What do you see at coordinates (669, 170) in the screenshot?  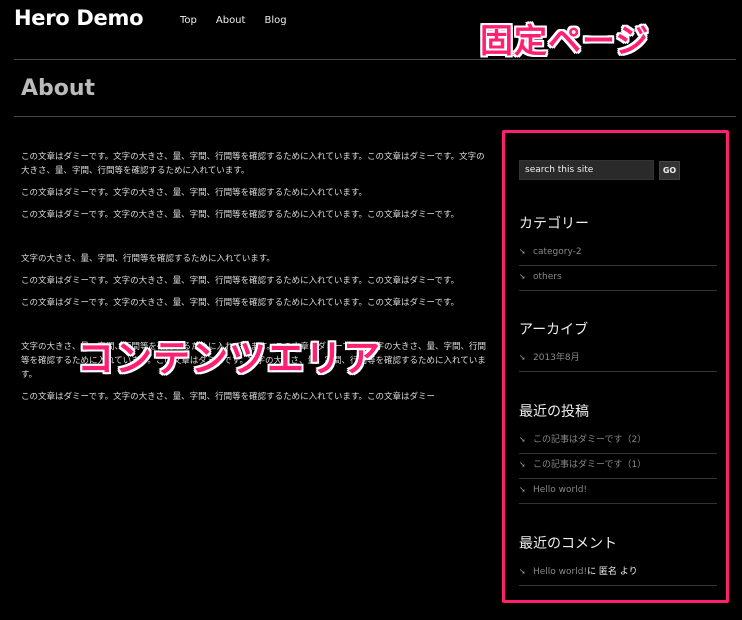 I see `search-go-button: GO` at bounding box center [669, 170].